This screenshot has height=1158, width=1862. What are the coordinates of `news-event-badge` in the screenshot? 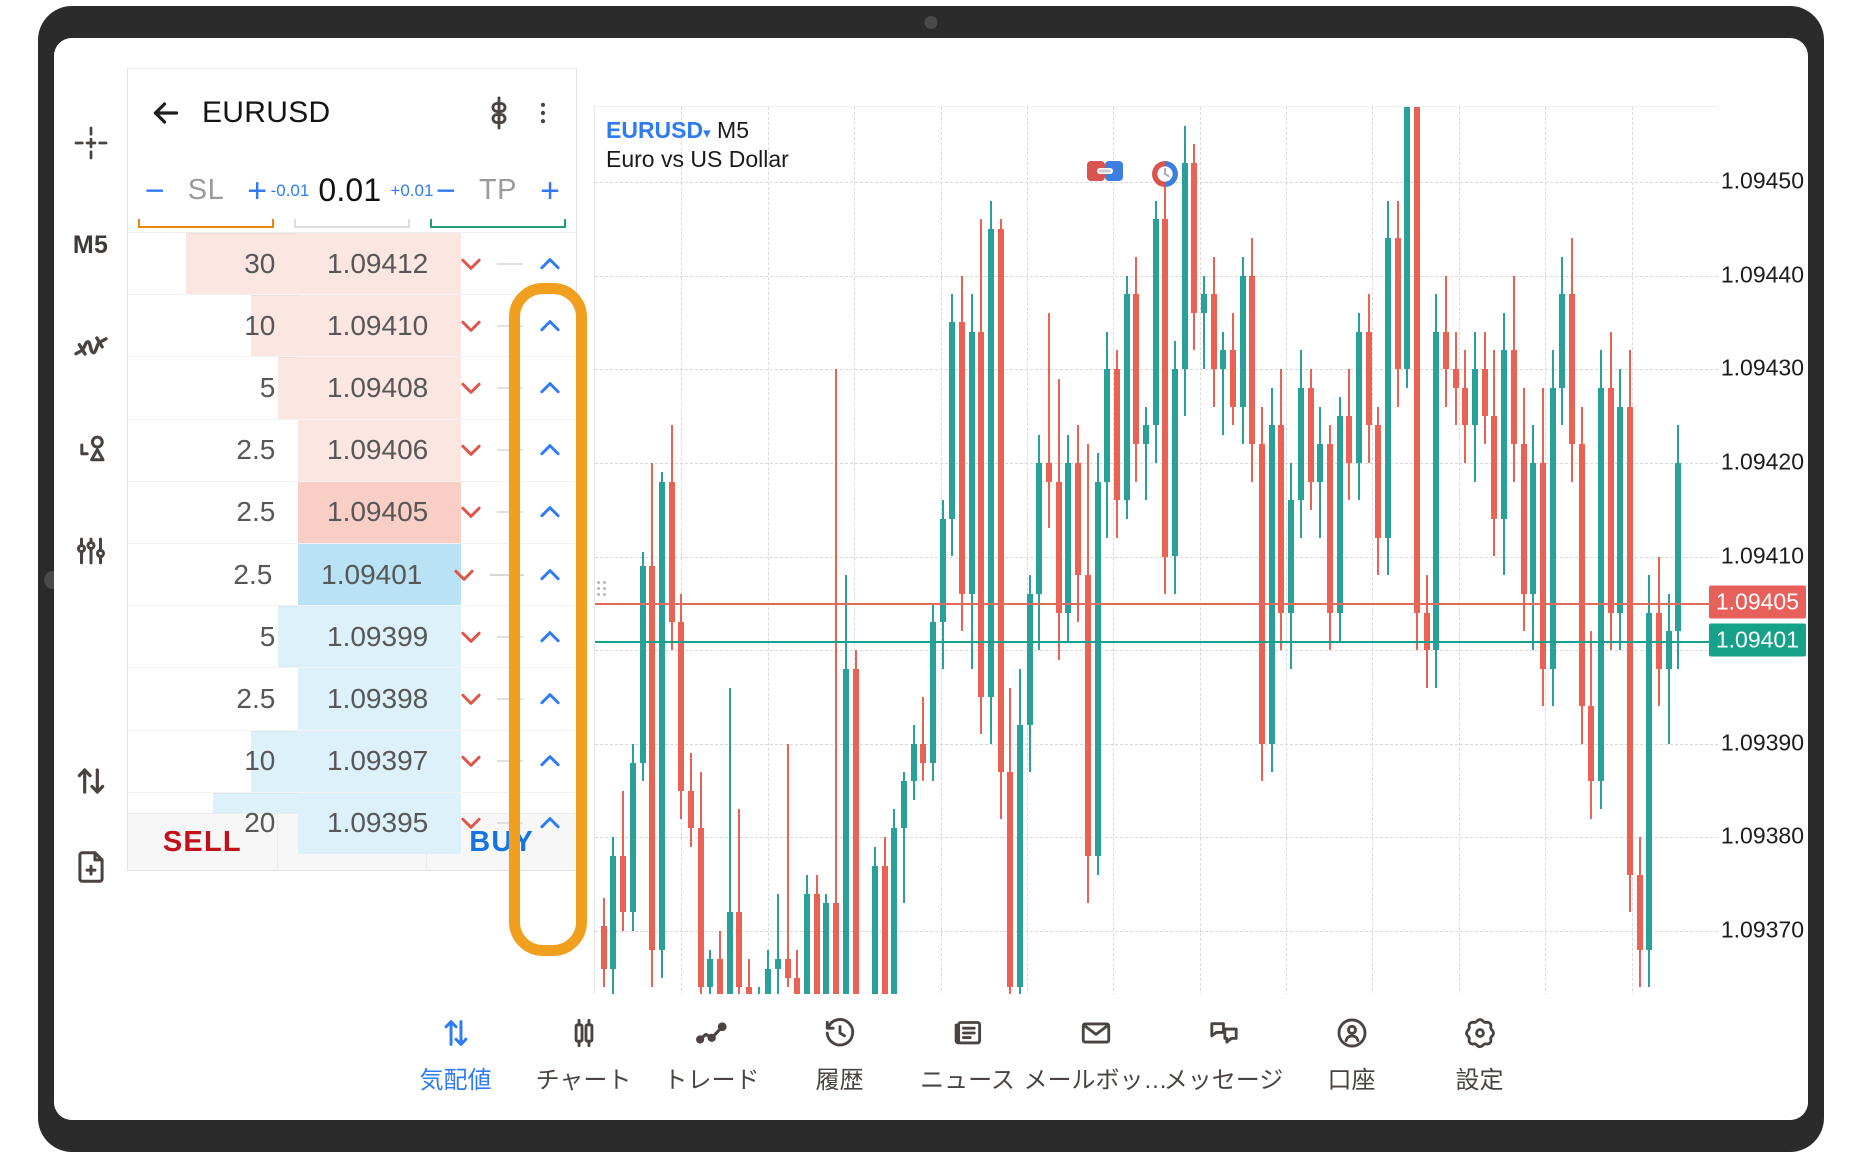 It's located at (1105, 173).